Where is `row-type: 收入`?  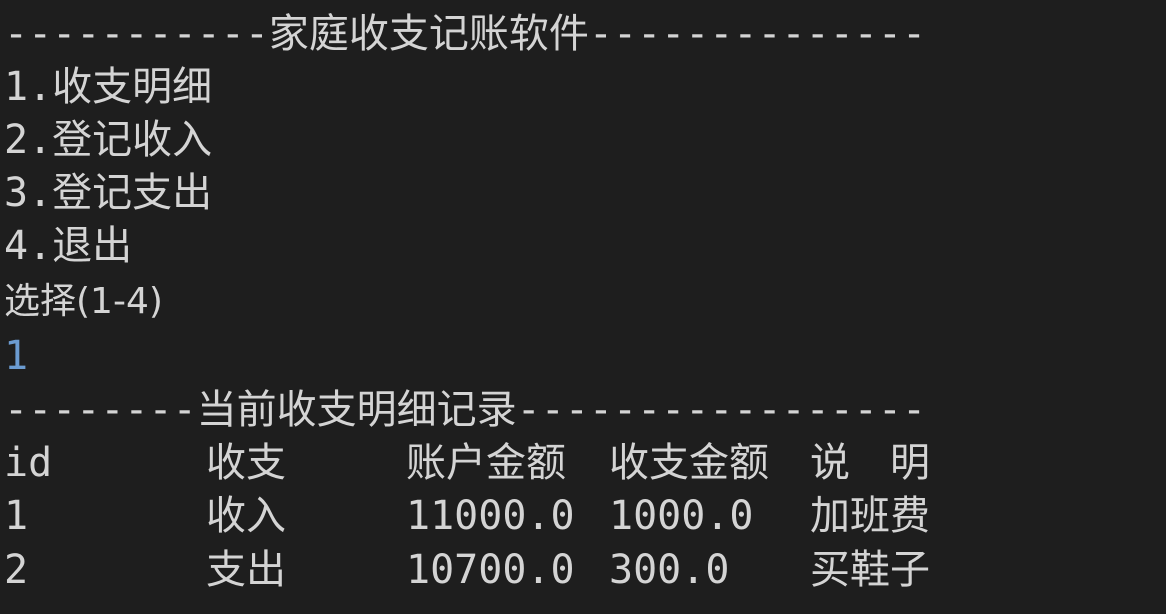 row-type: 收入 is located at coordinates (246, 516).